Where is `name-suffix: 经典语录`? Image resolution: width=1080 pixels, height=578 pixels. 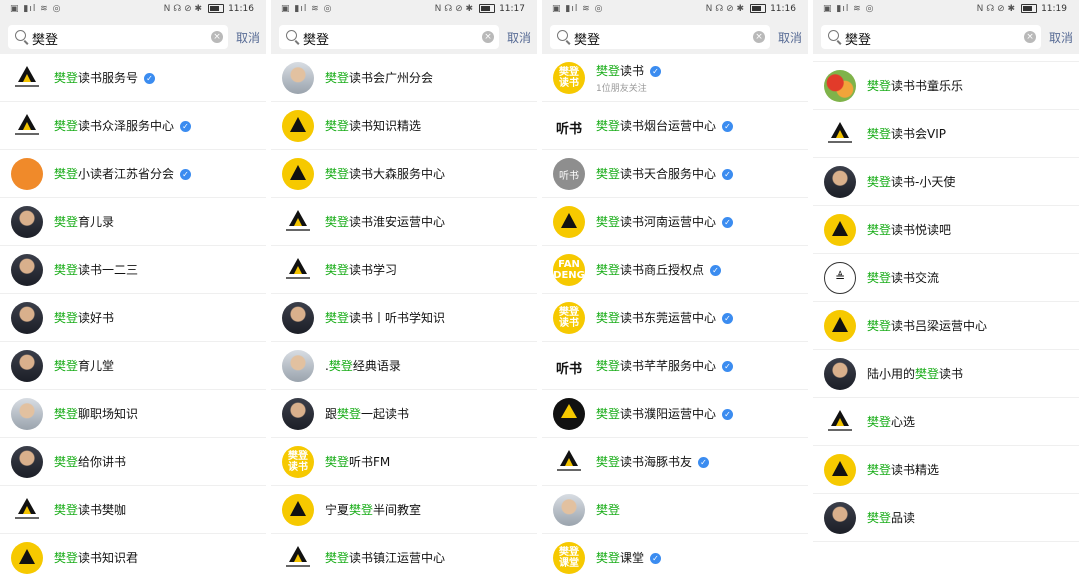 name-suffix: 经典语录 is located at coordinates (376, 366).